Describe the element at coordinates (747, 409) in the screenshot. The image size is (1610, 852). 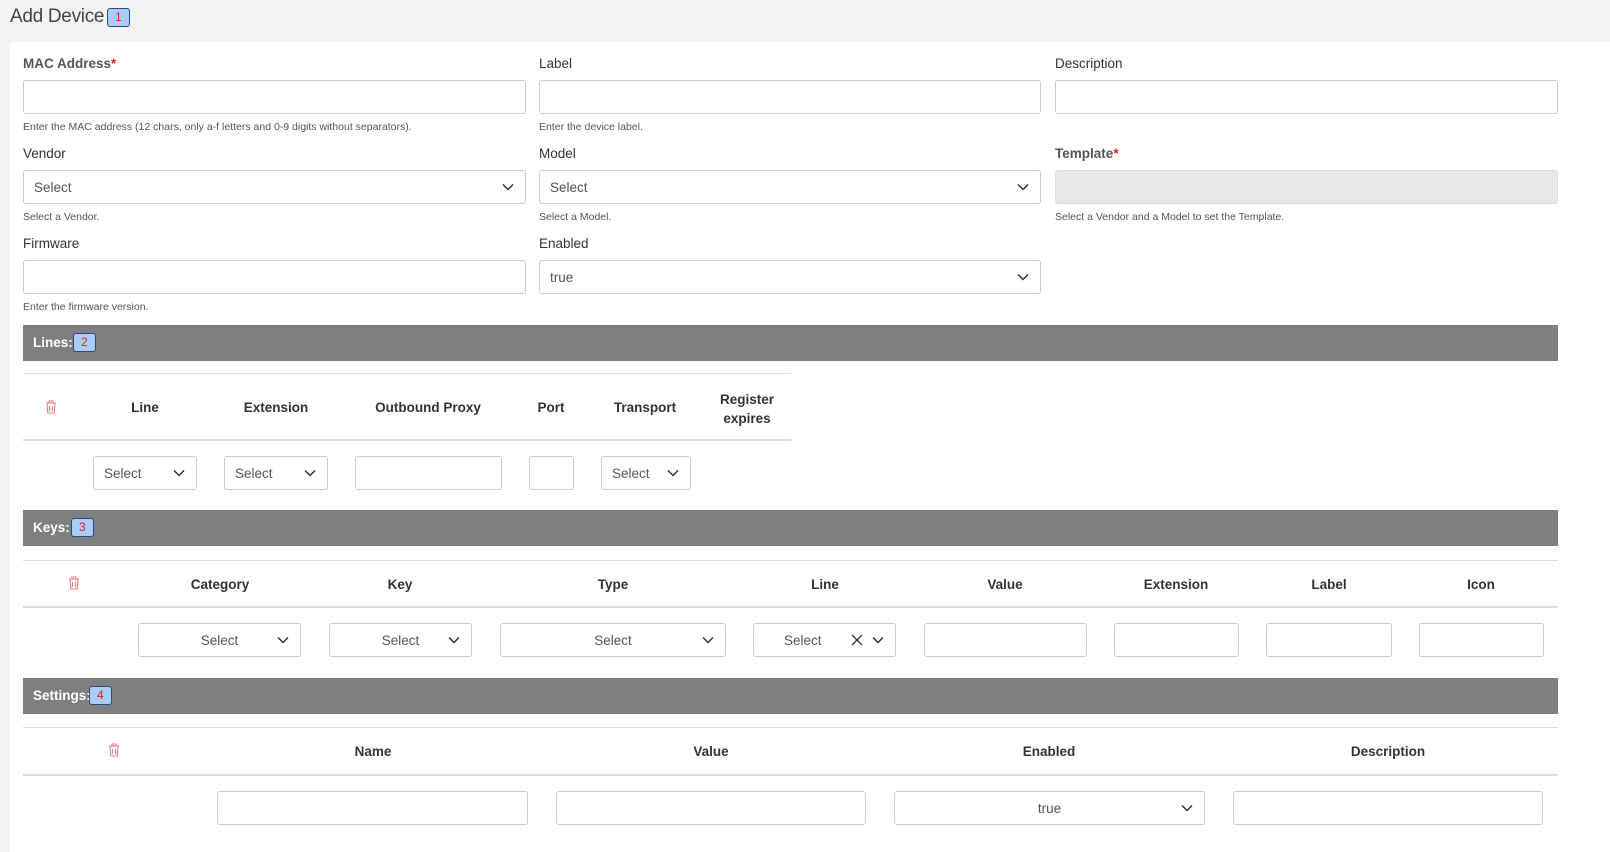
I see `lines-col-register-expires: Register expires` at that location.